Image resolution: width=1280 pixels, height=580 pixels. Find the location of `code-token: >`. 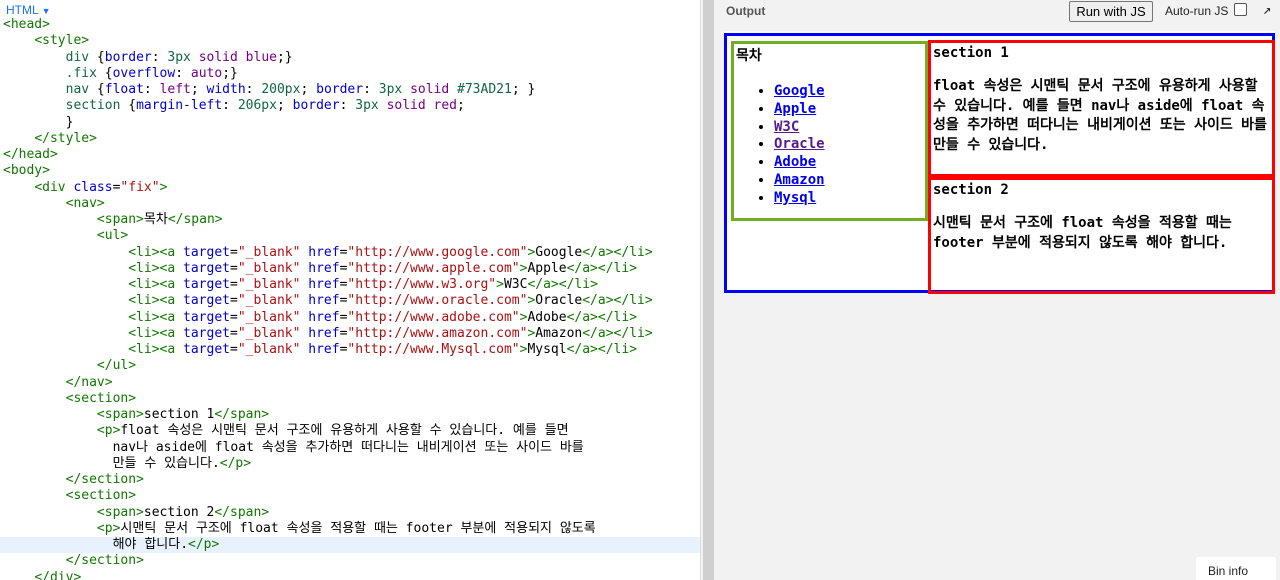

code-token: > is located at coordinates (163, 187).